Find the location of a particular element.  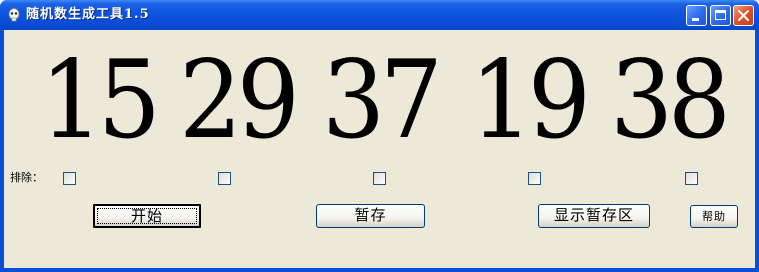

show-saved-button-label: 显示暂存区 is located at coordinates (593, 215).